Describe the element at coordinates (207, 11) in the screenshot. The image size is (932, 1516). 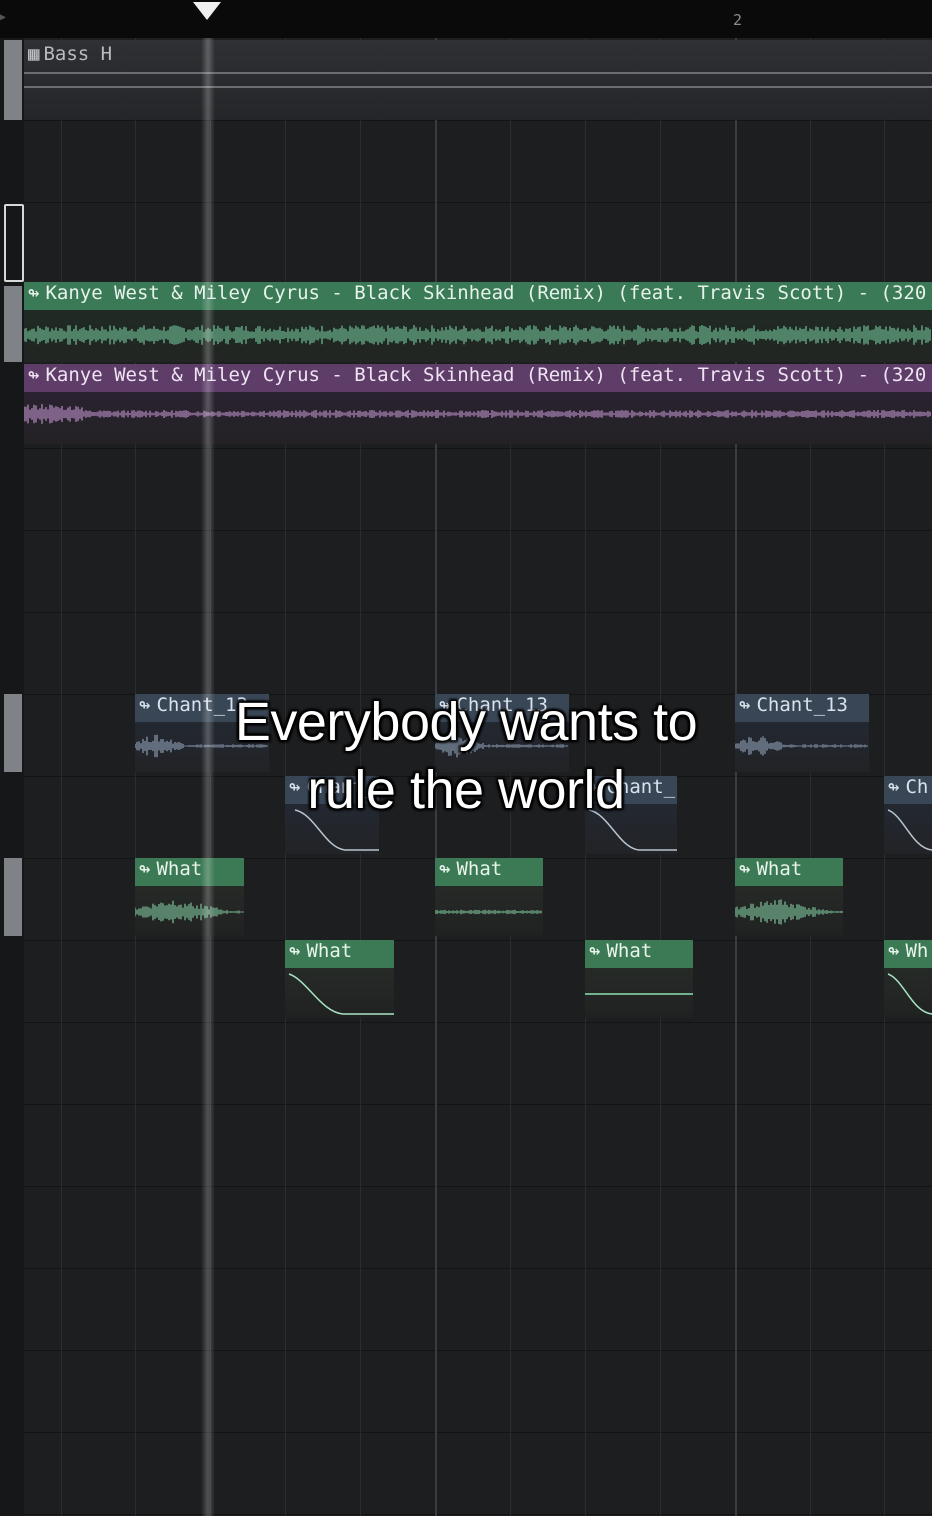
I see `playhead-marker-icon` at that location.